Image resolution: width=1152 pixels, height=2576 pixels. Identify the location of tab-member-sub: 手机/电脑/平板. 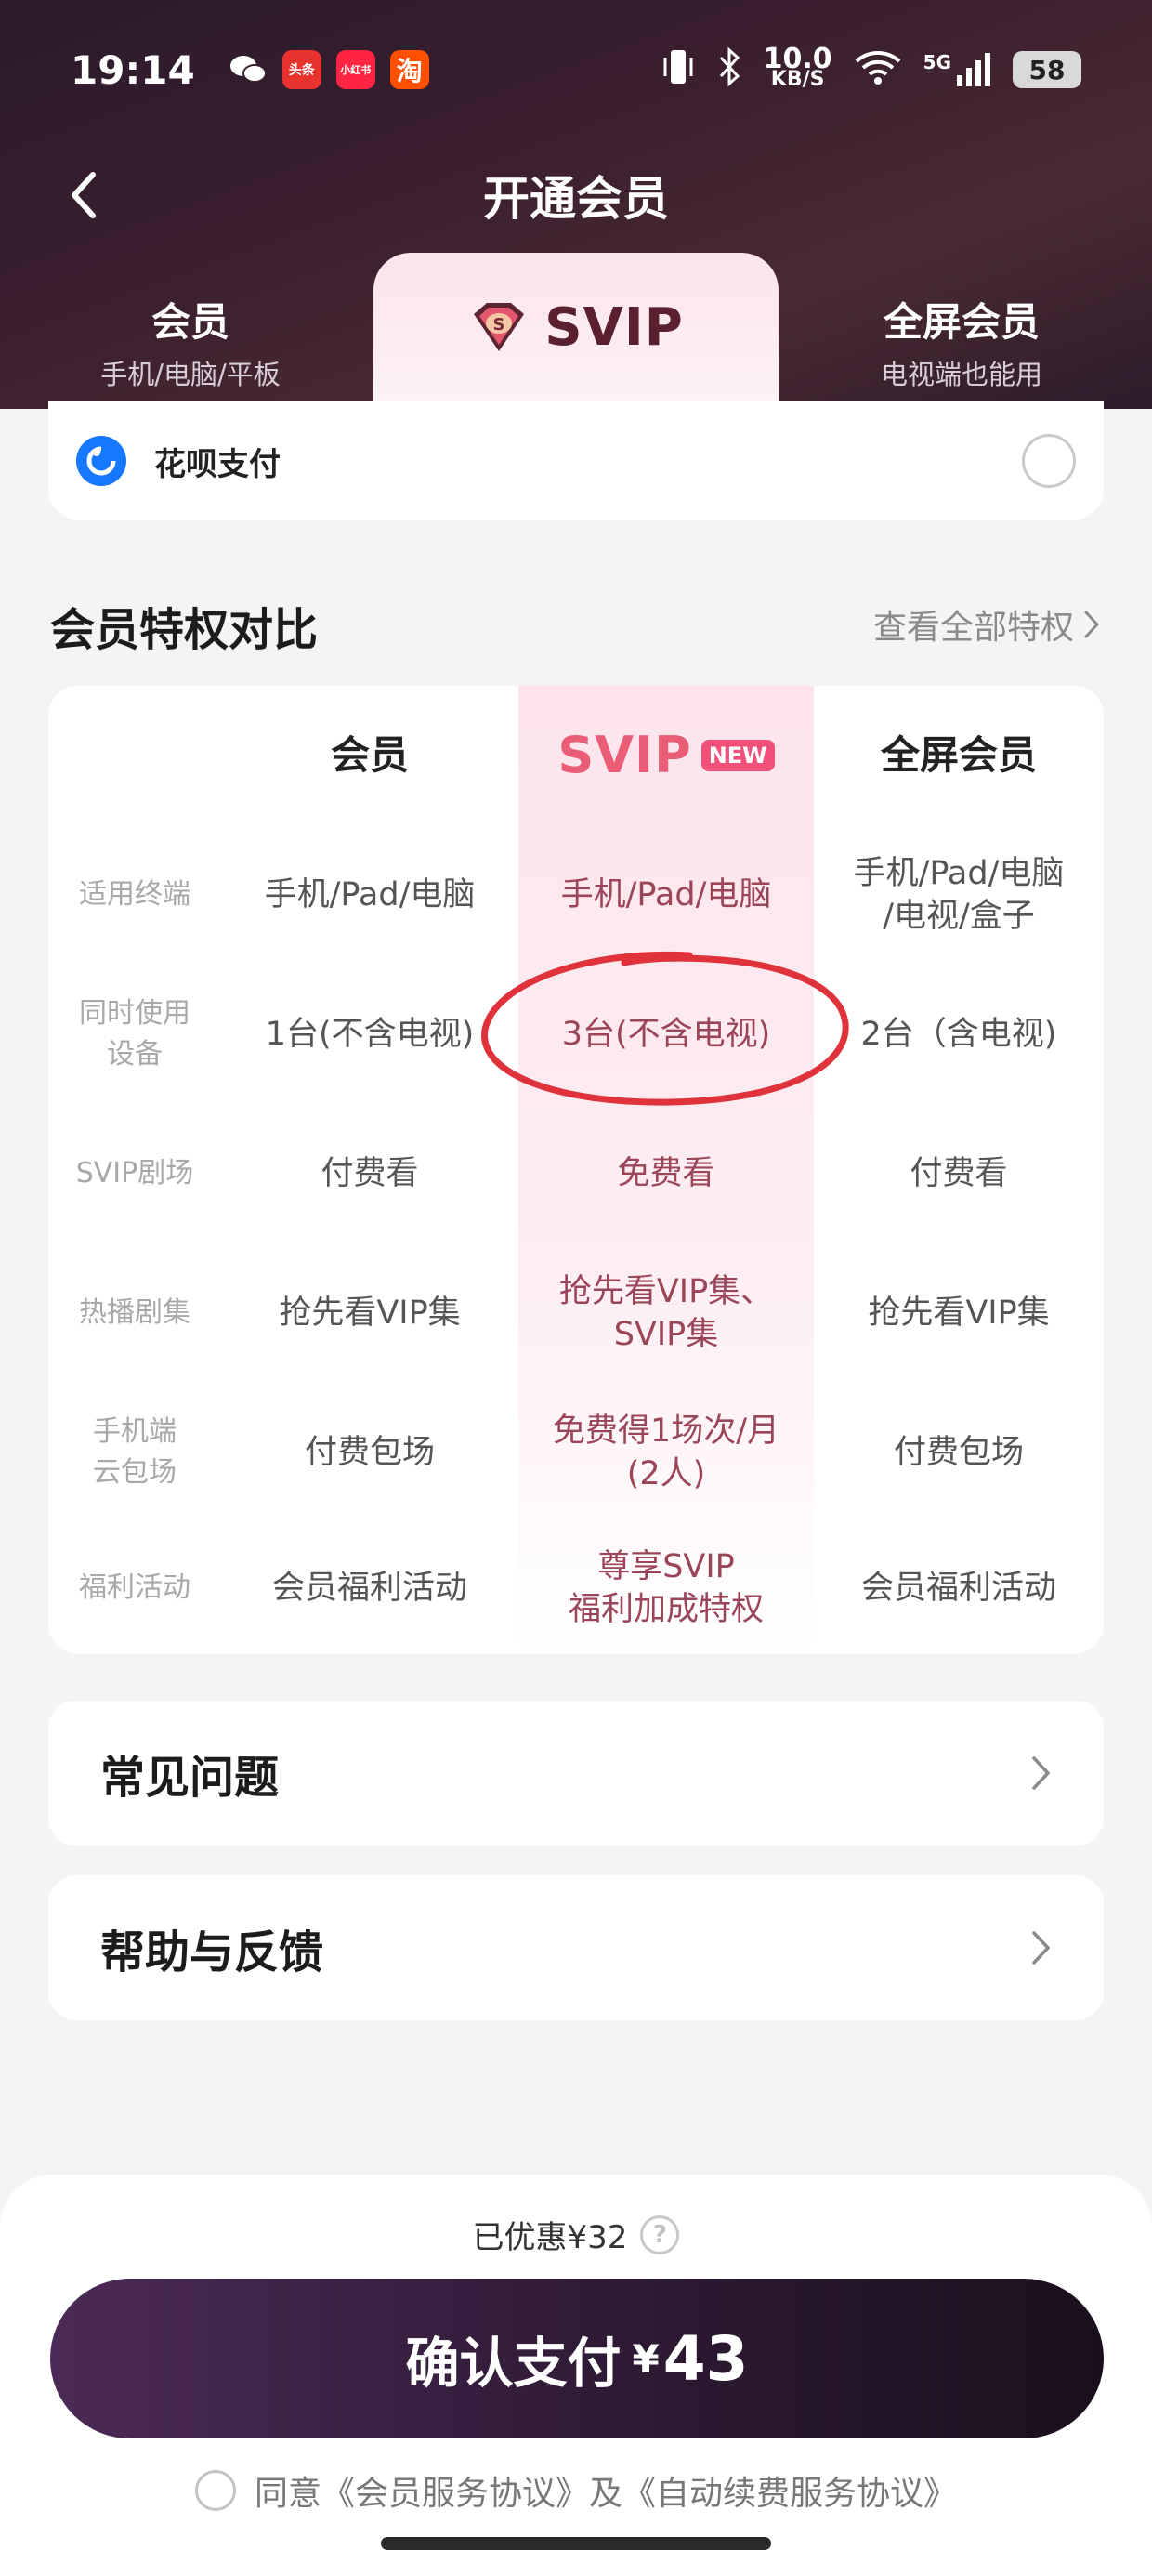
(190, 374).